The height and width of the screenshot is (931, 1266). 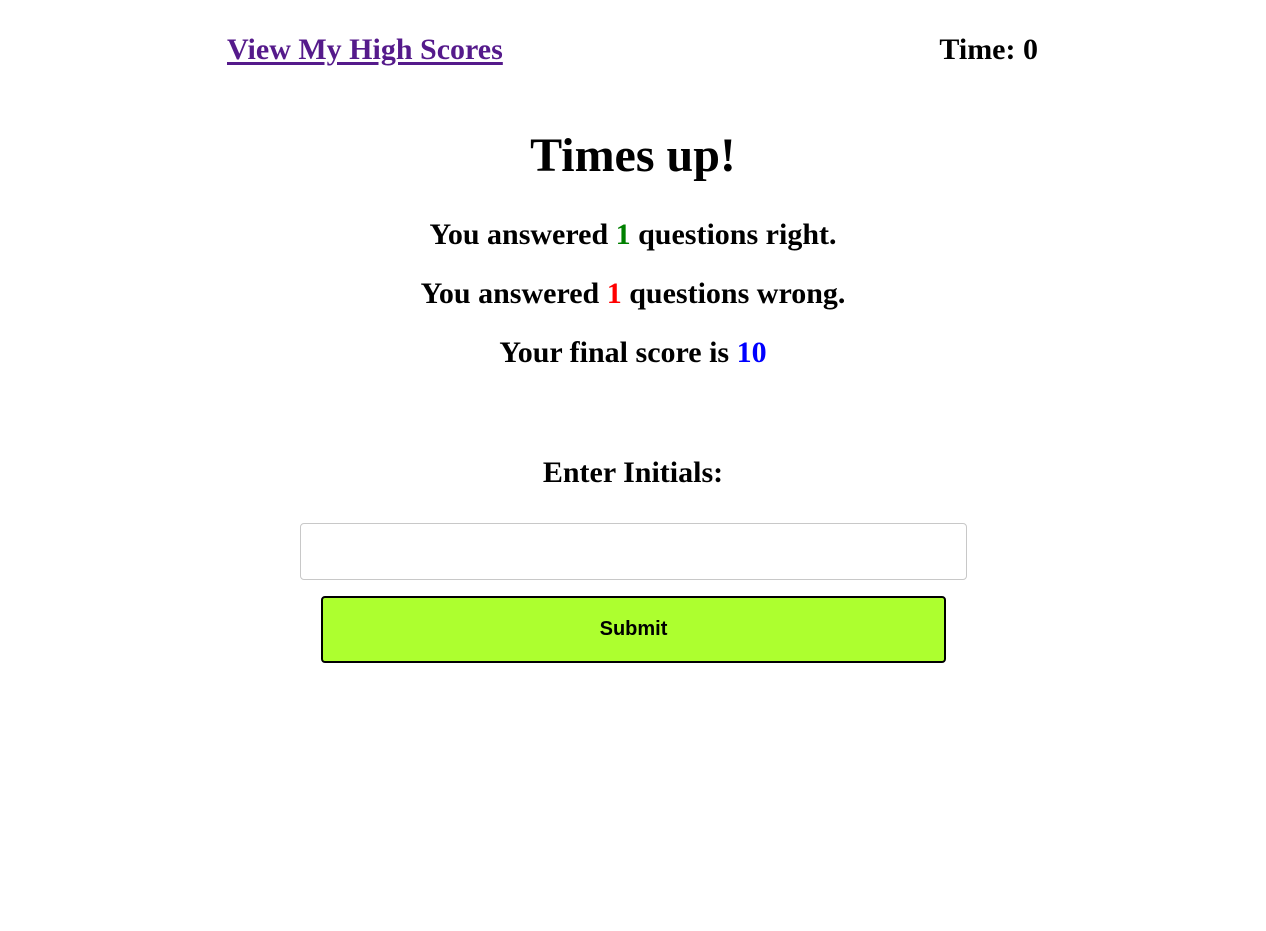 What do you see at coordinates (733, 234) in the screenshot?
I see `right-answers-suffix: questions right.` at bounding box center [733, 234].